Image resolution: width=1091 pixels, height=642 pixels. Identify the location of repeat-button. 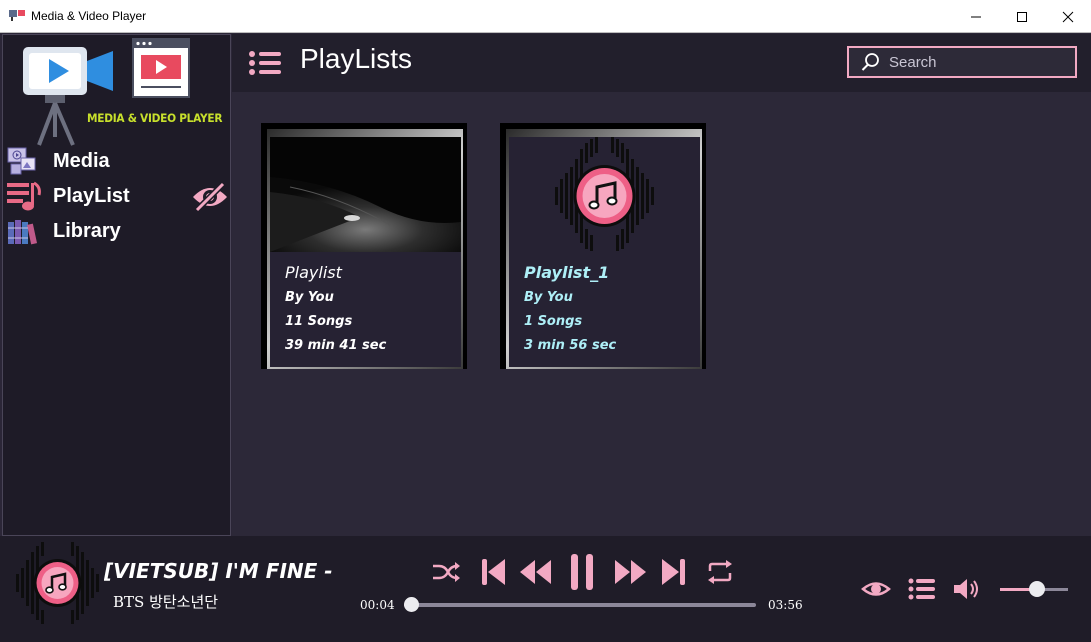
(720, 572).